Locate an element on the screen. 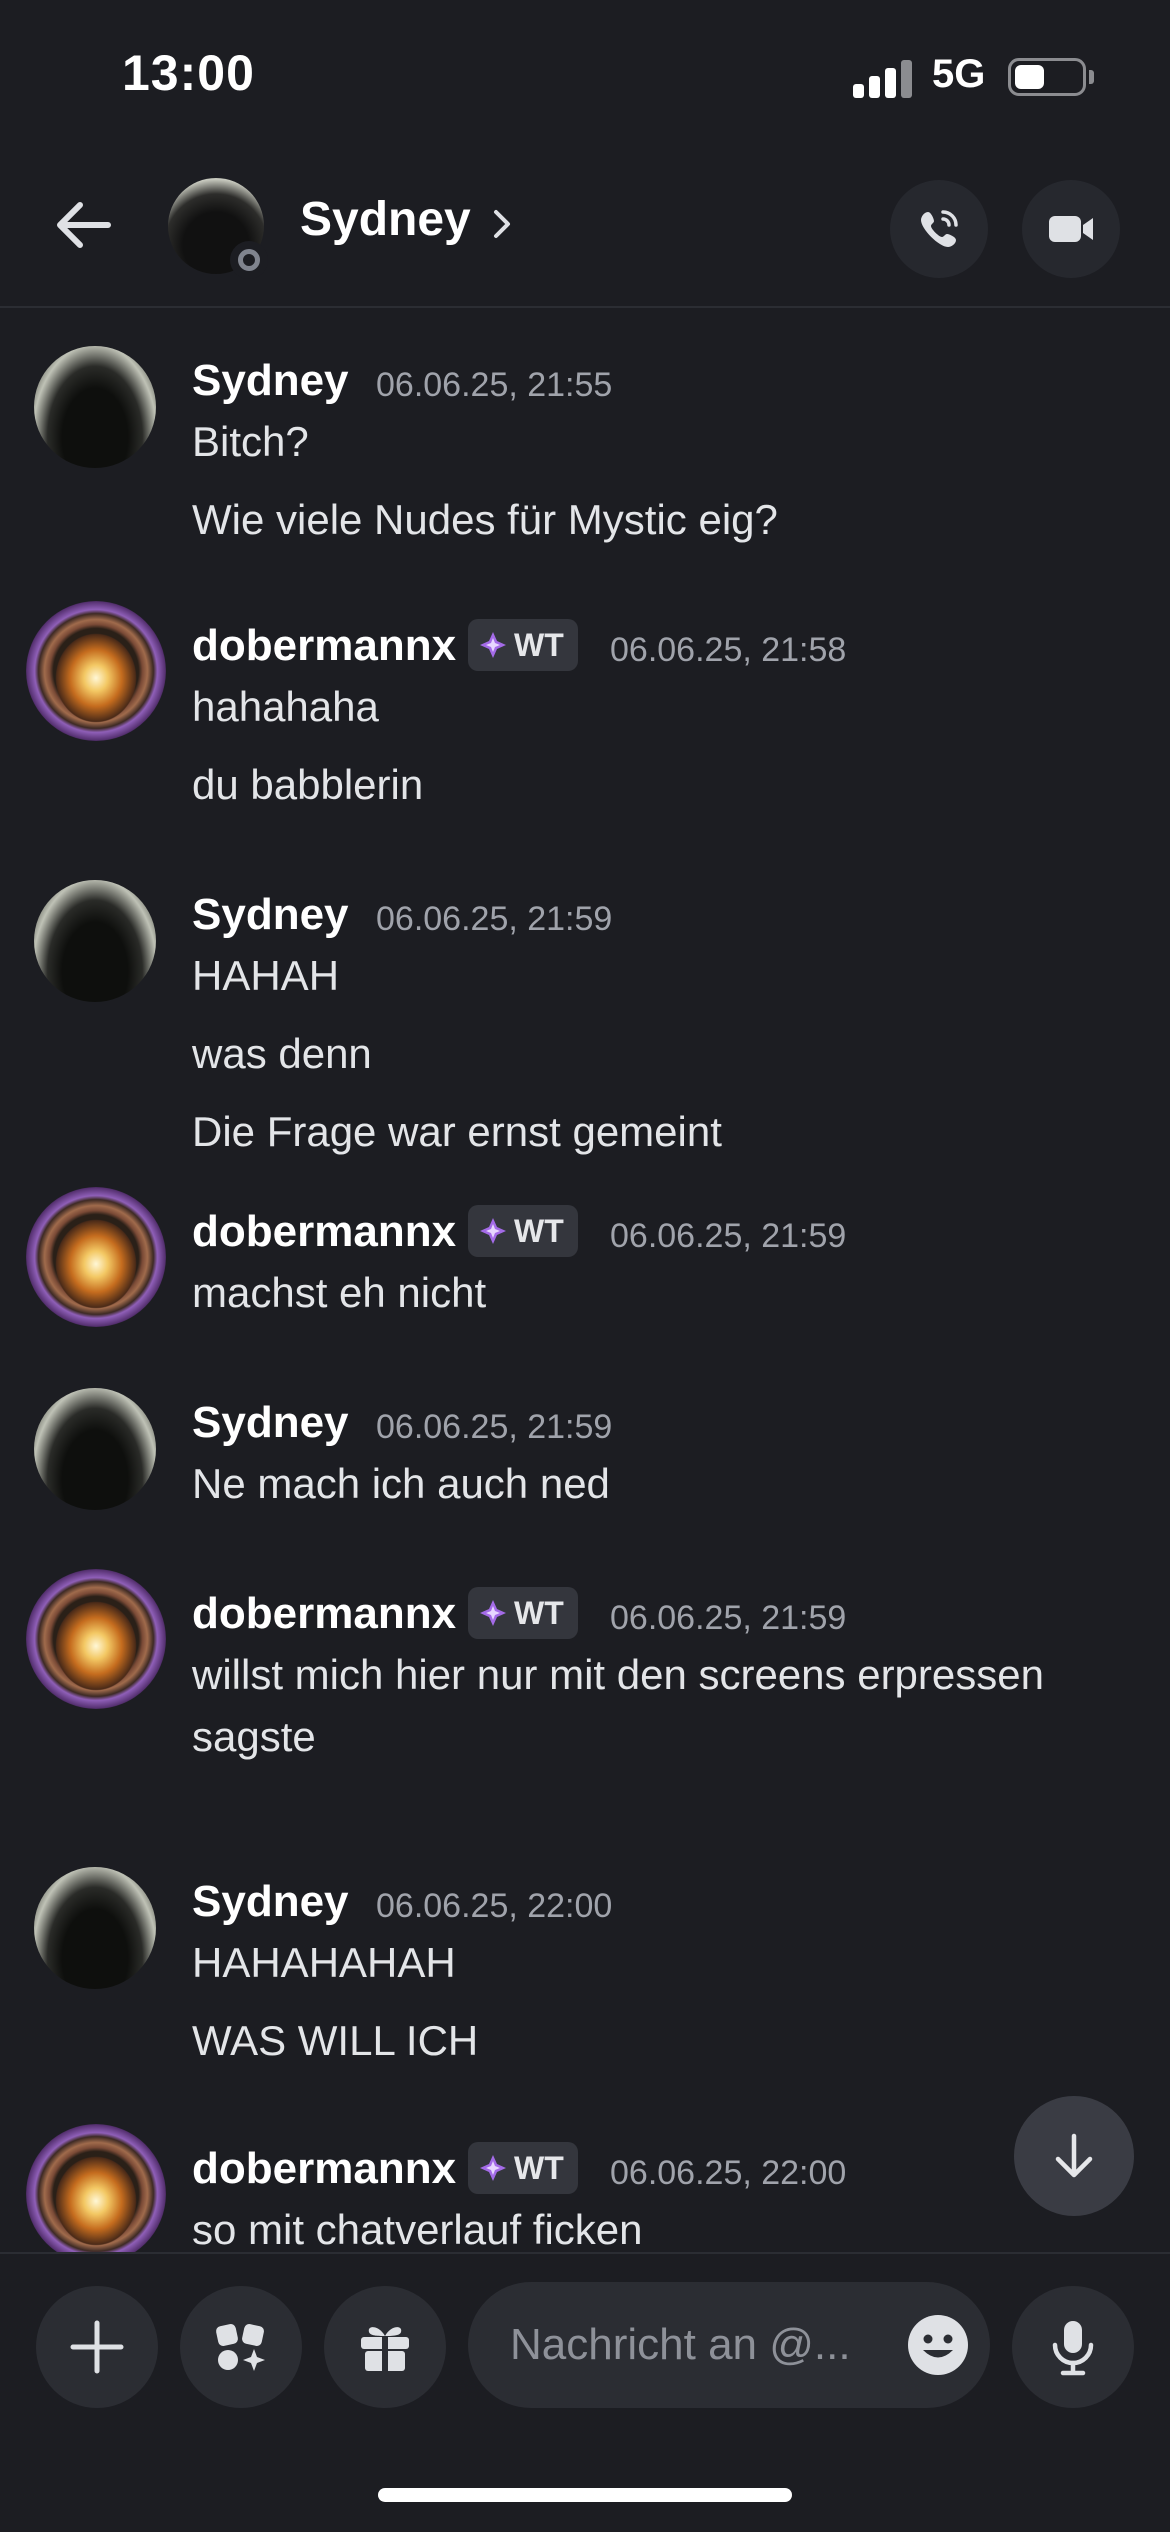  message-text: sagste is located at coordinates (254, 1737).